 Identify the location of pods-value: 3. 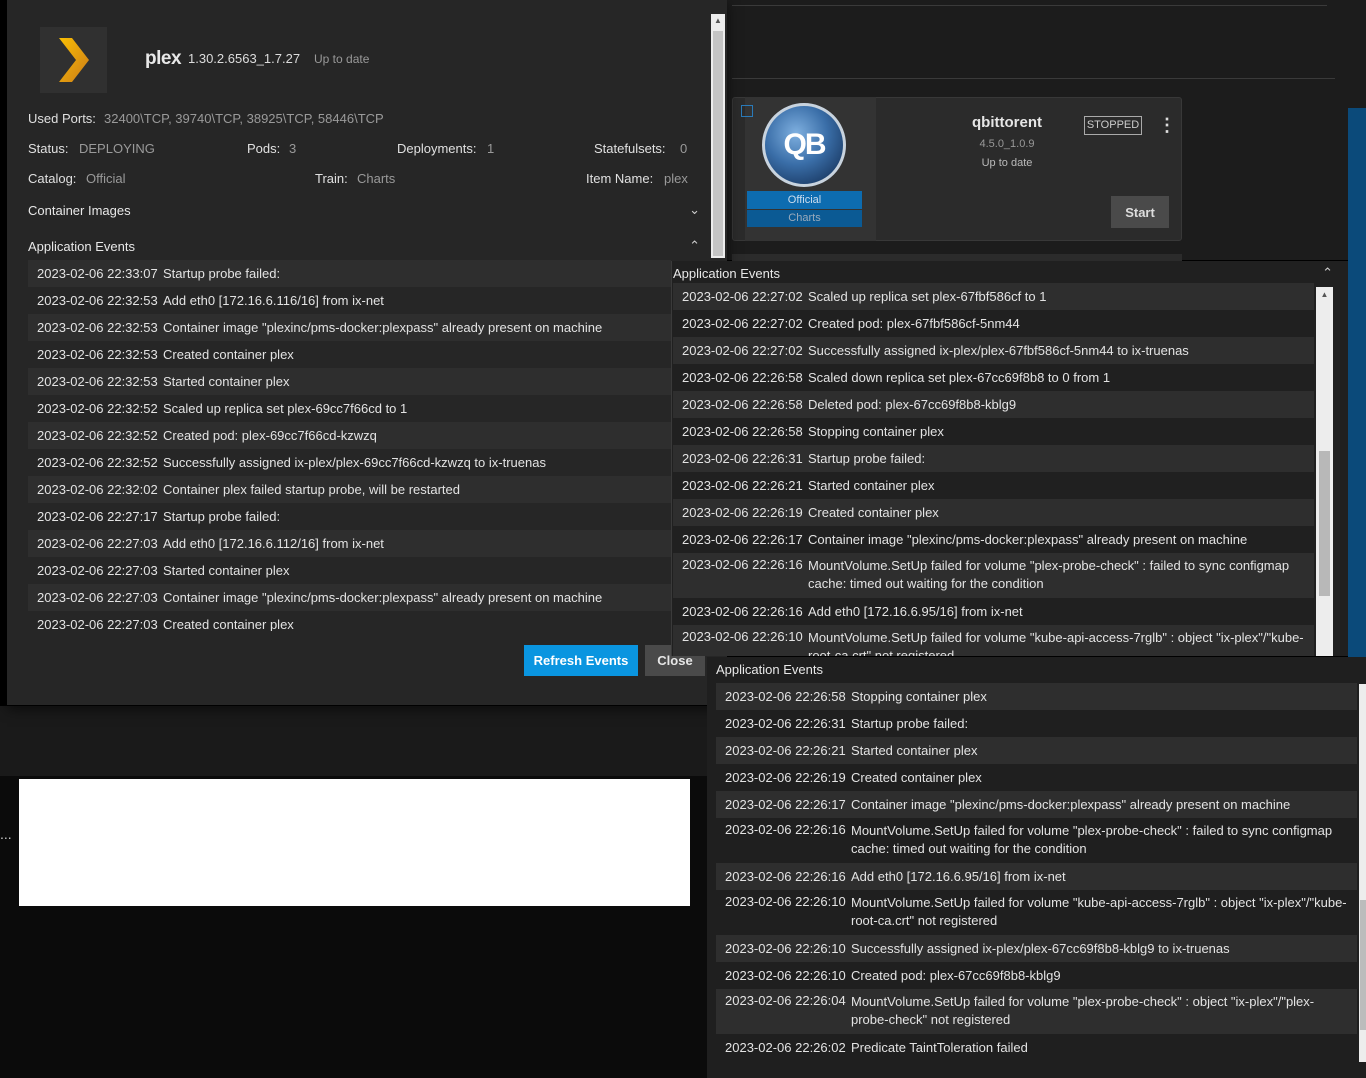
(293, 148).